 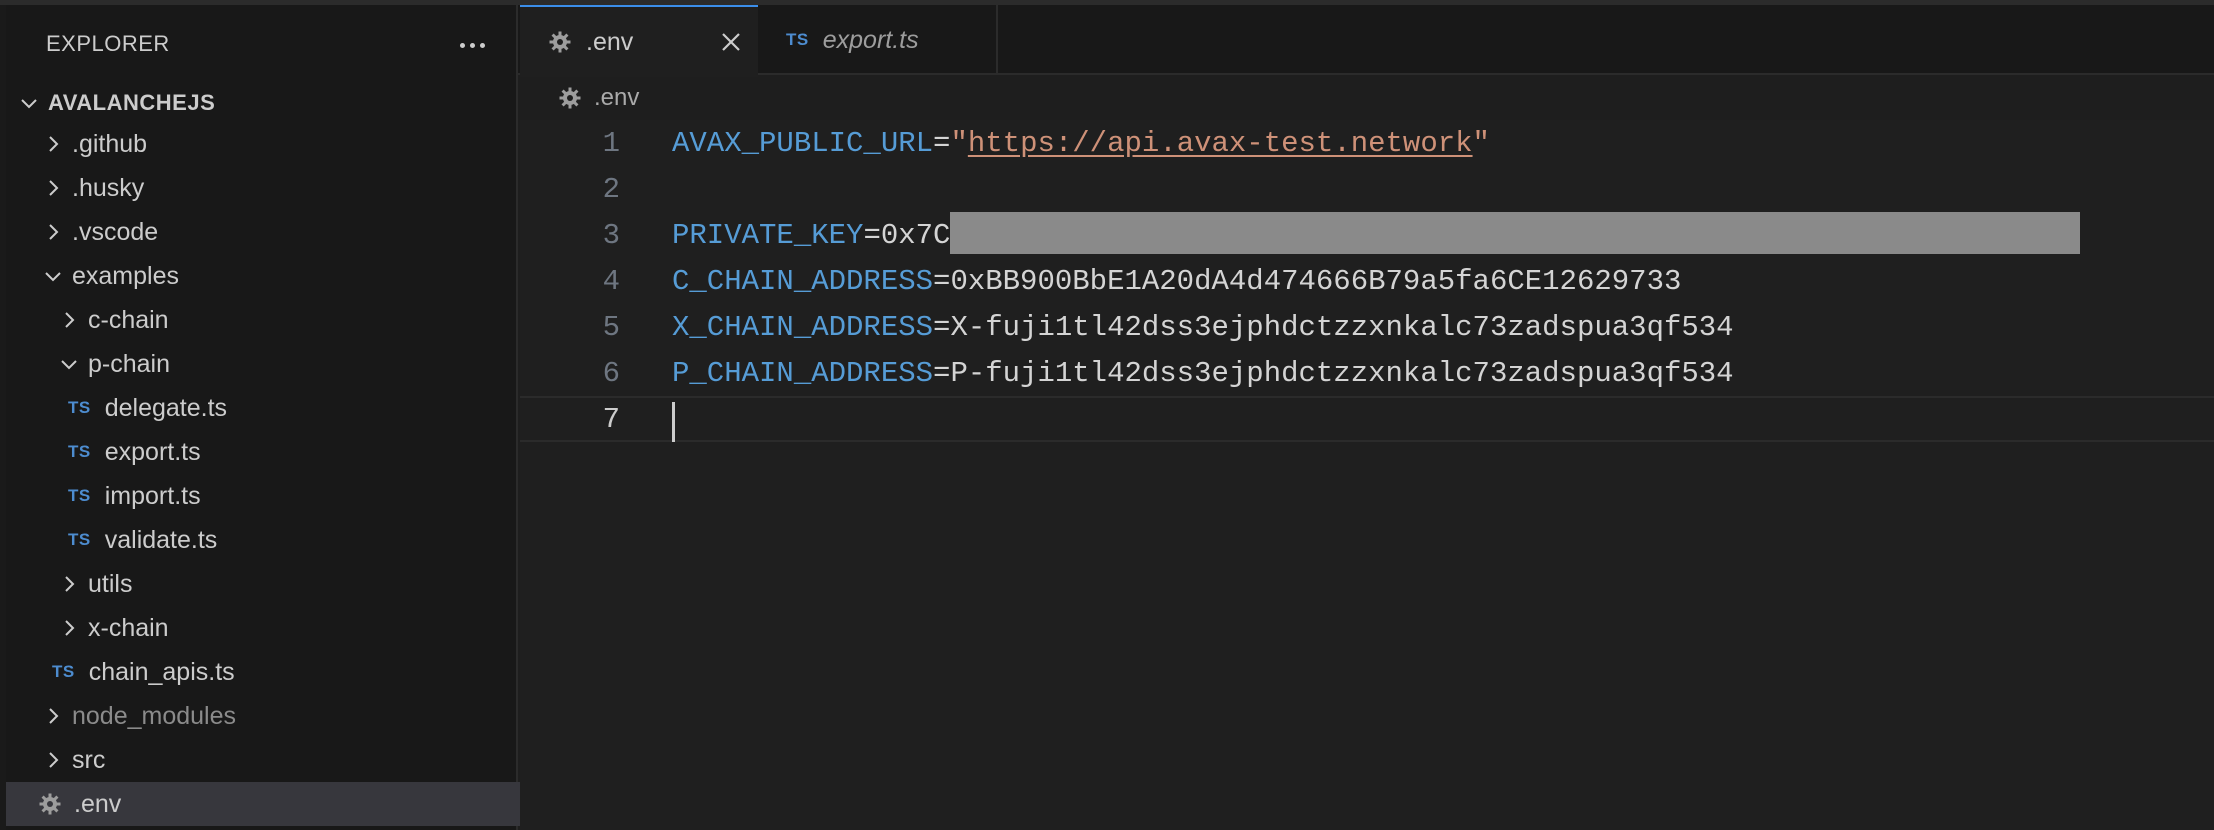 What do you see at coordinates (287, 364) in the screenshot?
I see `tree-item-p-chain: p-chain` at bounding box center [287, 364].